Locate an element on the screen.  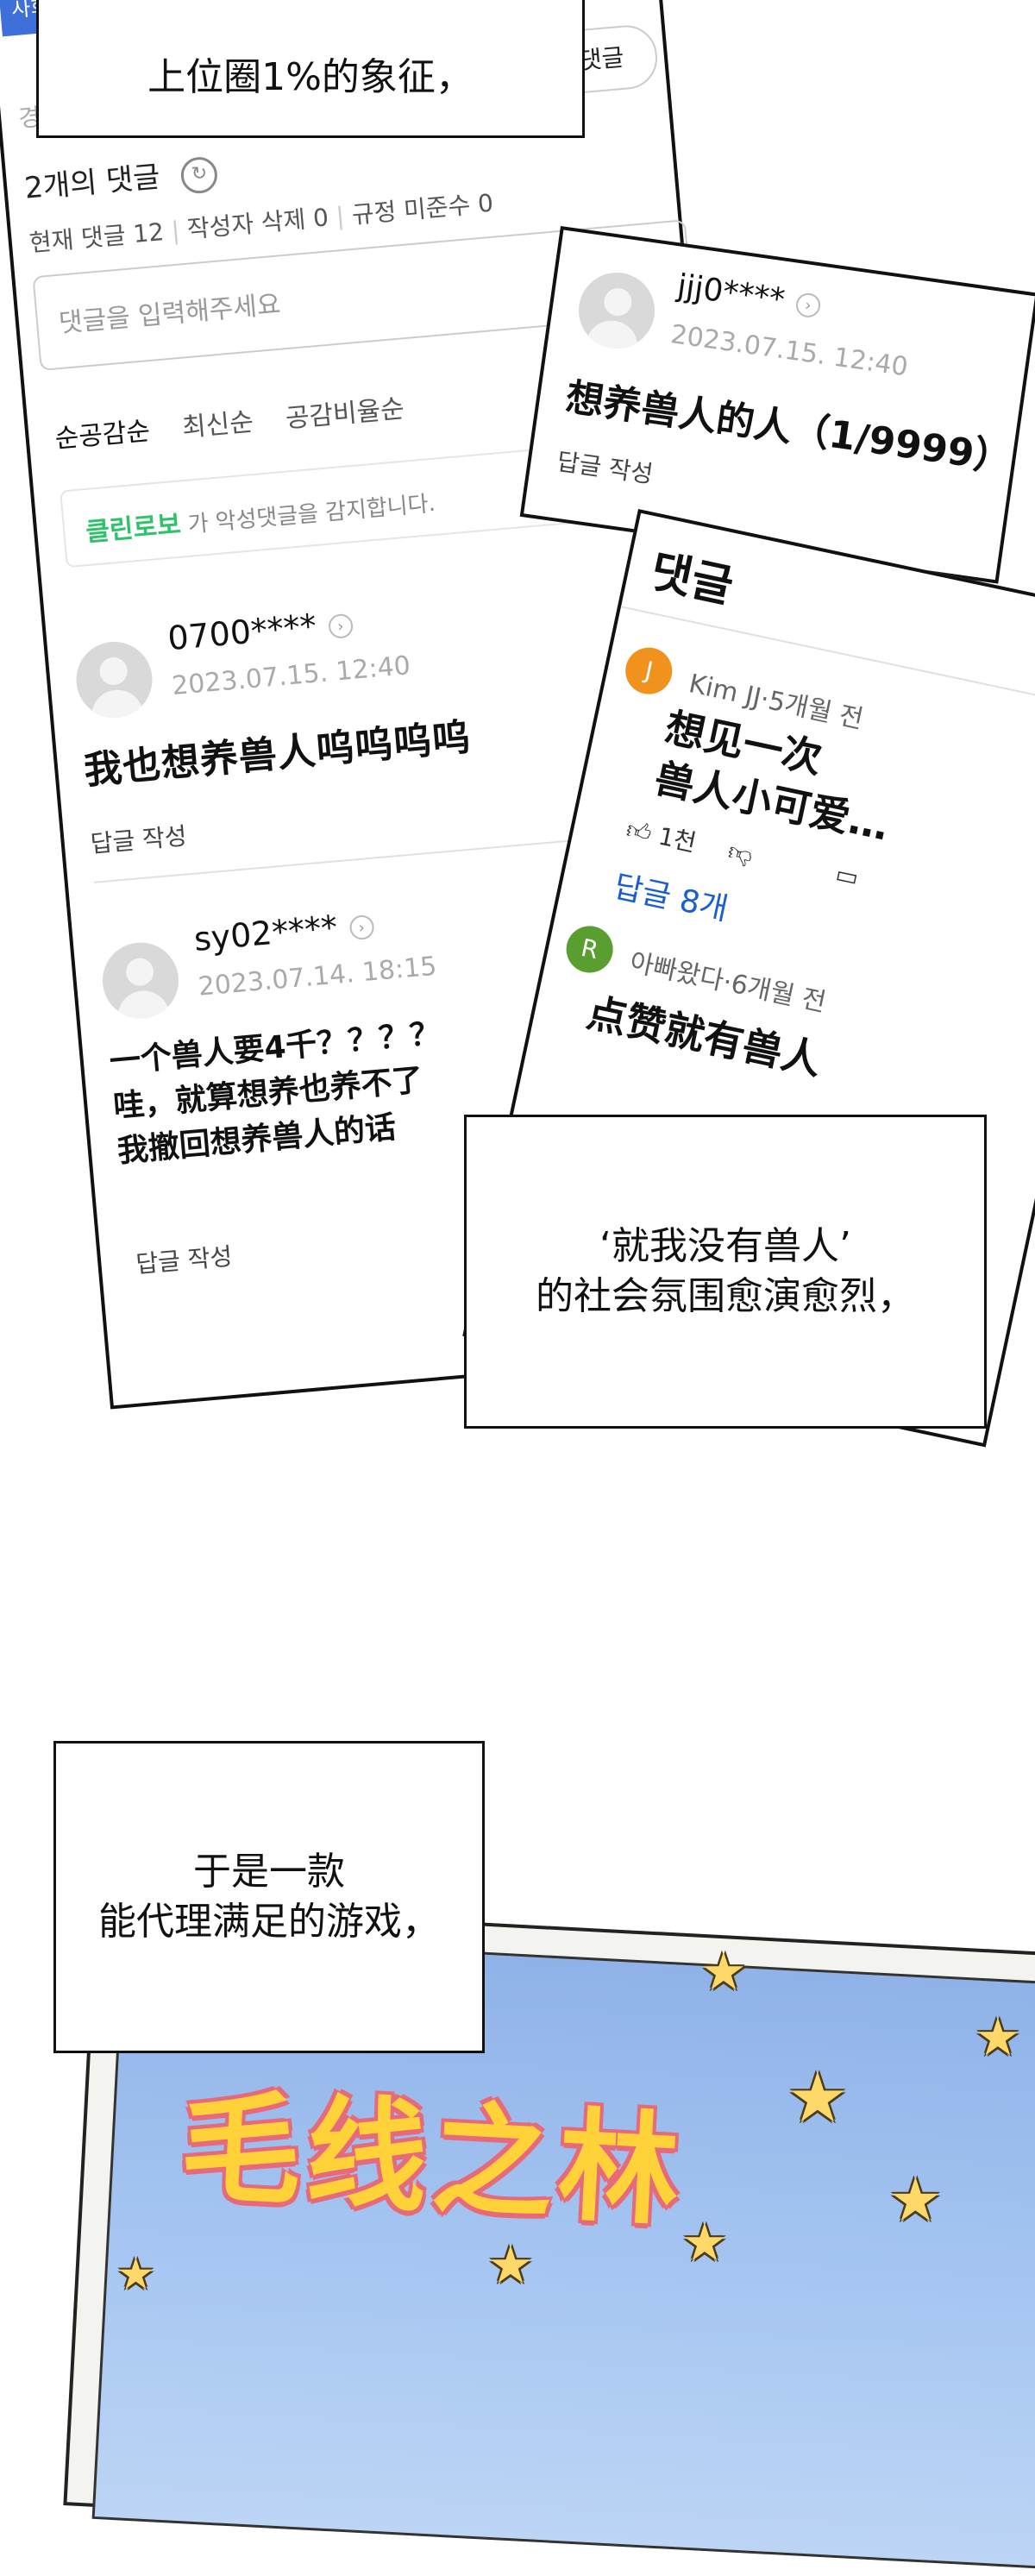
comment-input-placeholder: 댓글을 입력해주세요 is located at coordinates (169, 314).